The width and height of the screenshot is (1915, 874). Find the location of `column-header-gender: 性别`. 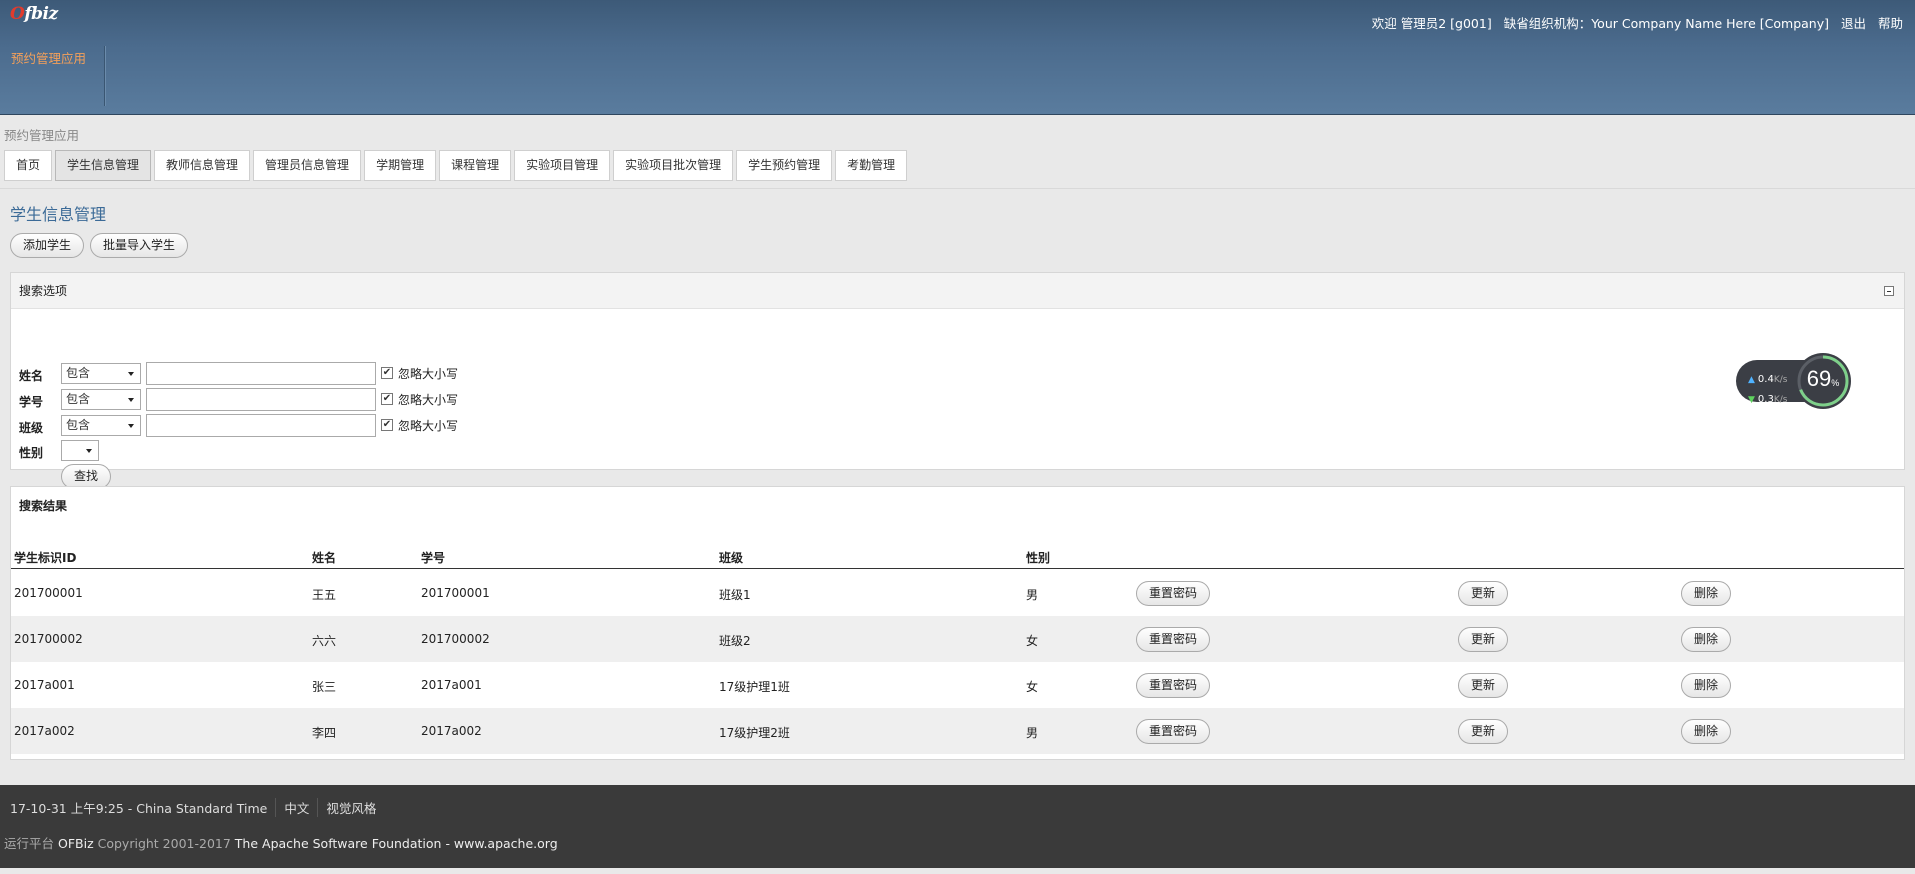

column-header-gender: 性别 is located at coordinates (1038, 557).